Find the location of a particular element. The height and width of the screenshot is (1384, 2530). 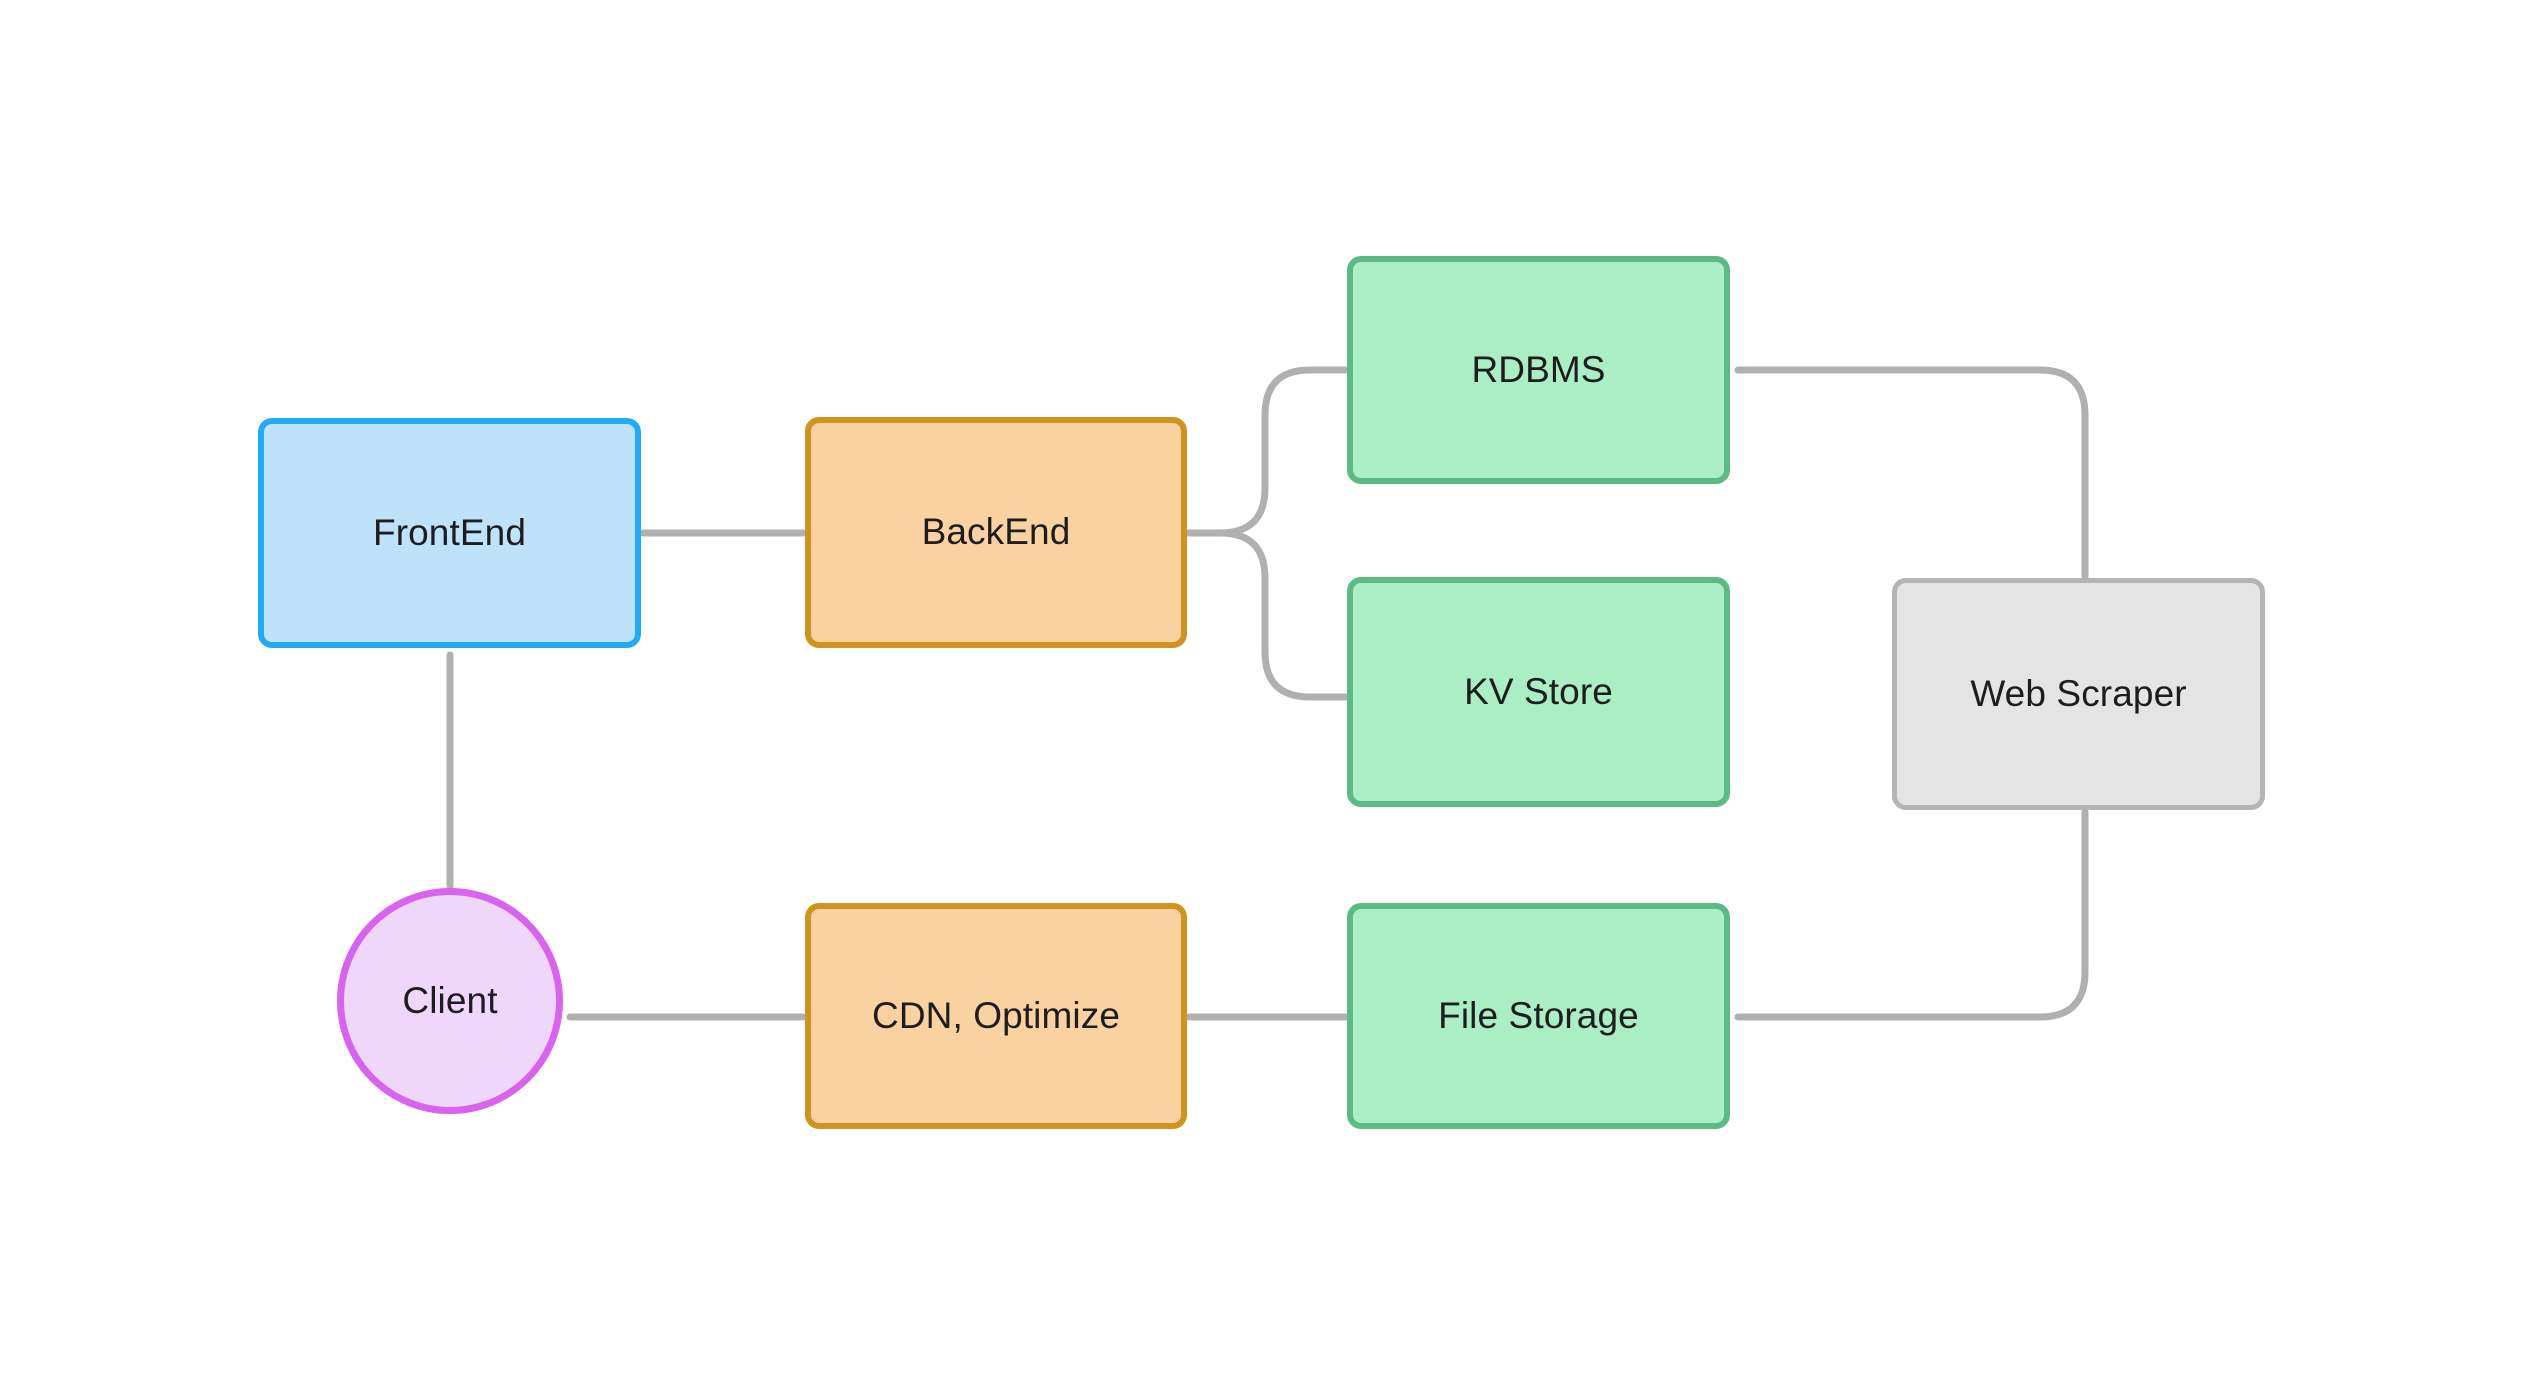

node-frontend: FrontEnd is located at coordinates (449, 533).